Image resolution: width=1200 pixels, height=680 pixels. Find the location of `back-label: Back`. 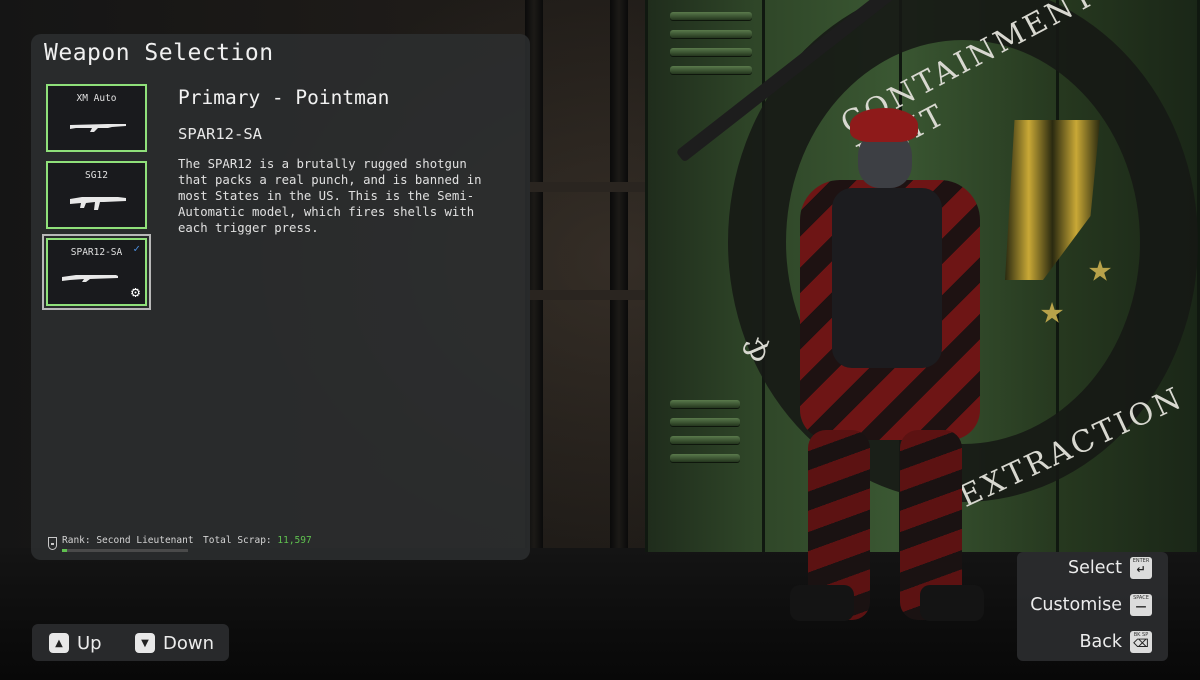

back-label: Back is located at coordinates (1101, 642).